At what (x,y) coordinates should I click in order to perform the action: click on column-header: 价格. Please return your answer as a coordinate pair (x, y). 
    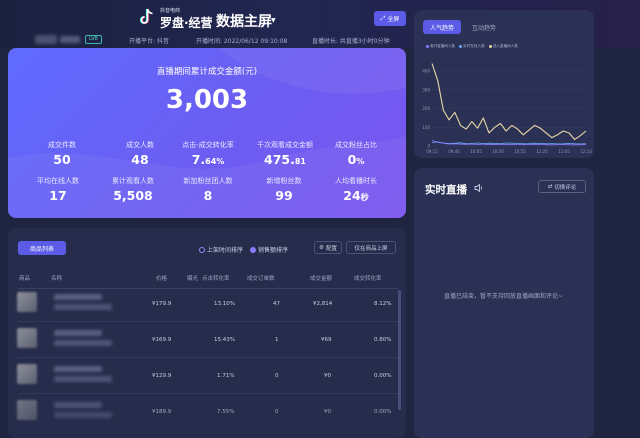
    Looking at the image, I should click on (162, 279).